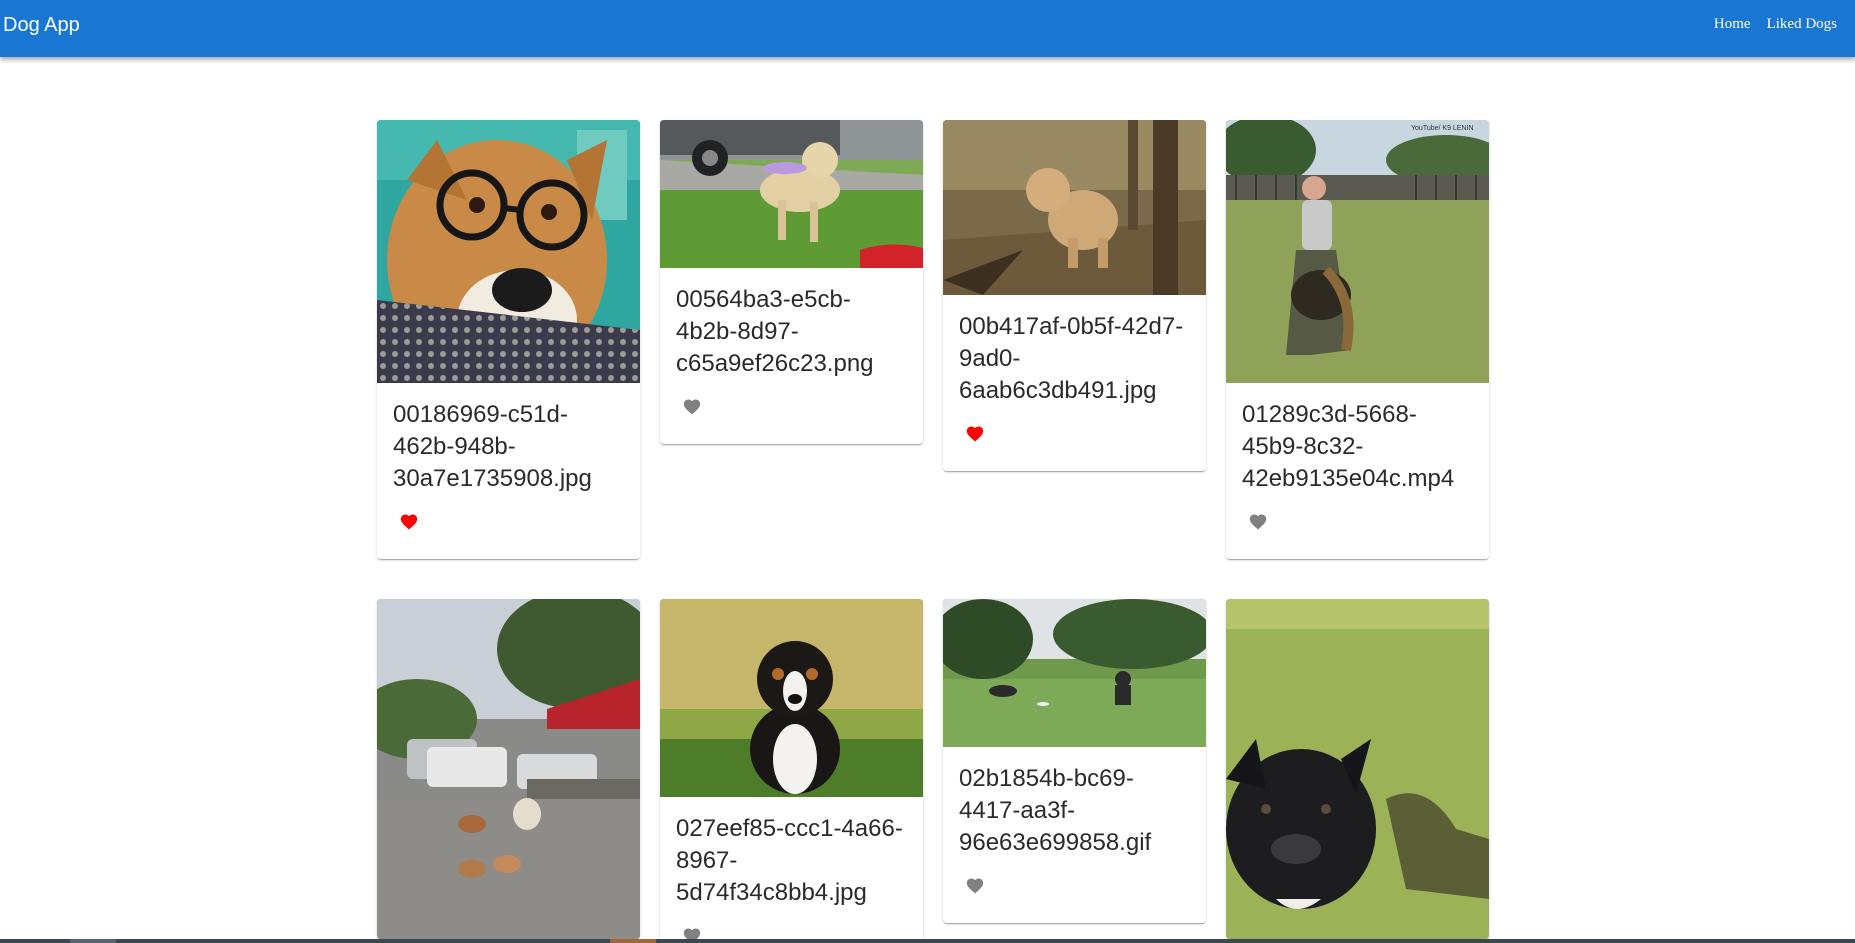 Image resolution: width=1855 pixels, height=943 pixels. Describe the element at coordinates (1074, 761) in the screenshot. I see `dog-card: 02b1854b-bc69-4417-aa3f-96e63e699858.gif` at that location.